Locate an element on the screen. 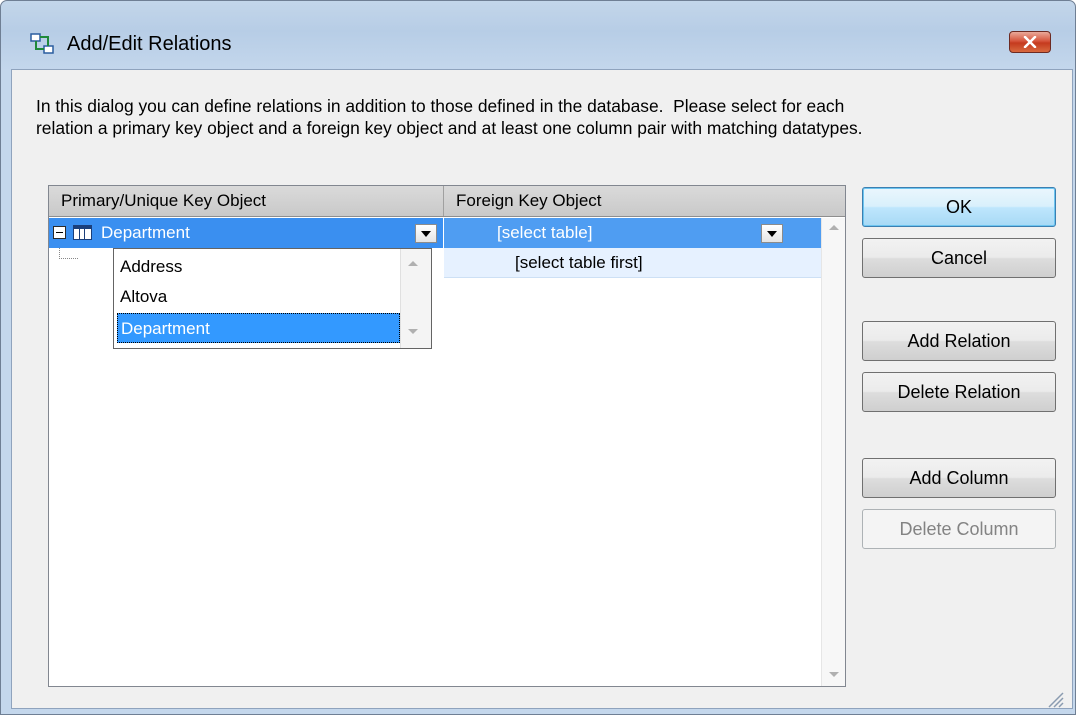 Image resolution: width=1078 pixels, height=717 pixels. relations-icon is located at coordinates (42, 43).